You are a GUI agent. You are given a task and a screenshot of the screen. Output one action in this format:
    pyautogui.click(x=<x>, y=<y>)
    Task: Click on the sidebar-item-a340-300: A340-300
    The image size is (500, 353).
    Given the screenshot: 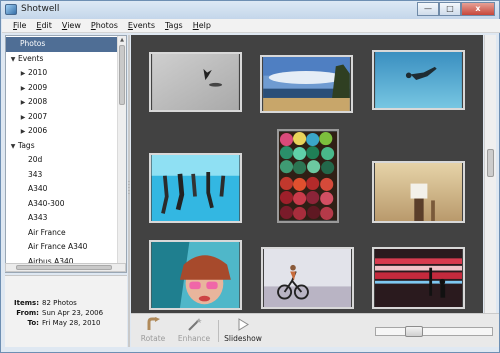 What is the action you would take?
    pyautogui.click(x=62, y=204)
    